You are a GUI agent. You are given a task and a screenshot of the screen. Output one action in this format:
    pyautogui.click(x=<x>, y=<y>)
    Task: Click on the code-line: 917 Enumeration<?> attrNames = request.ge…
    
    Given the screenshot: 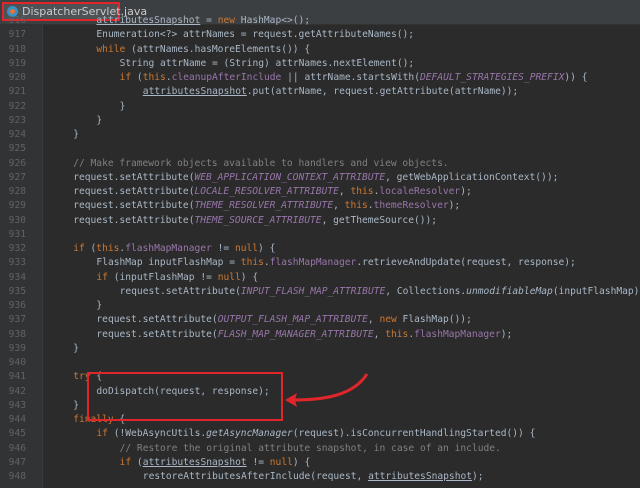 What is the action you would take?
    pyautogui.click(x=320, y=35)
    